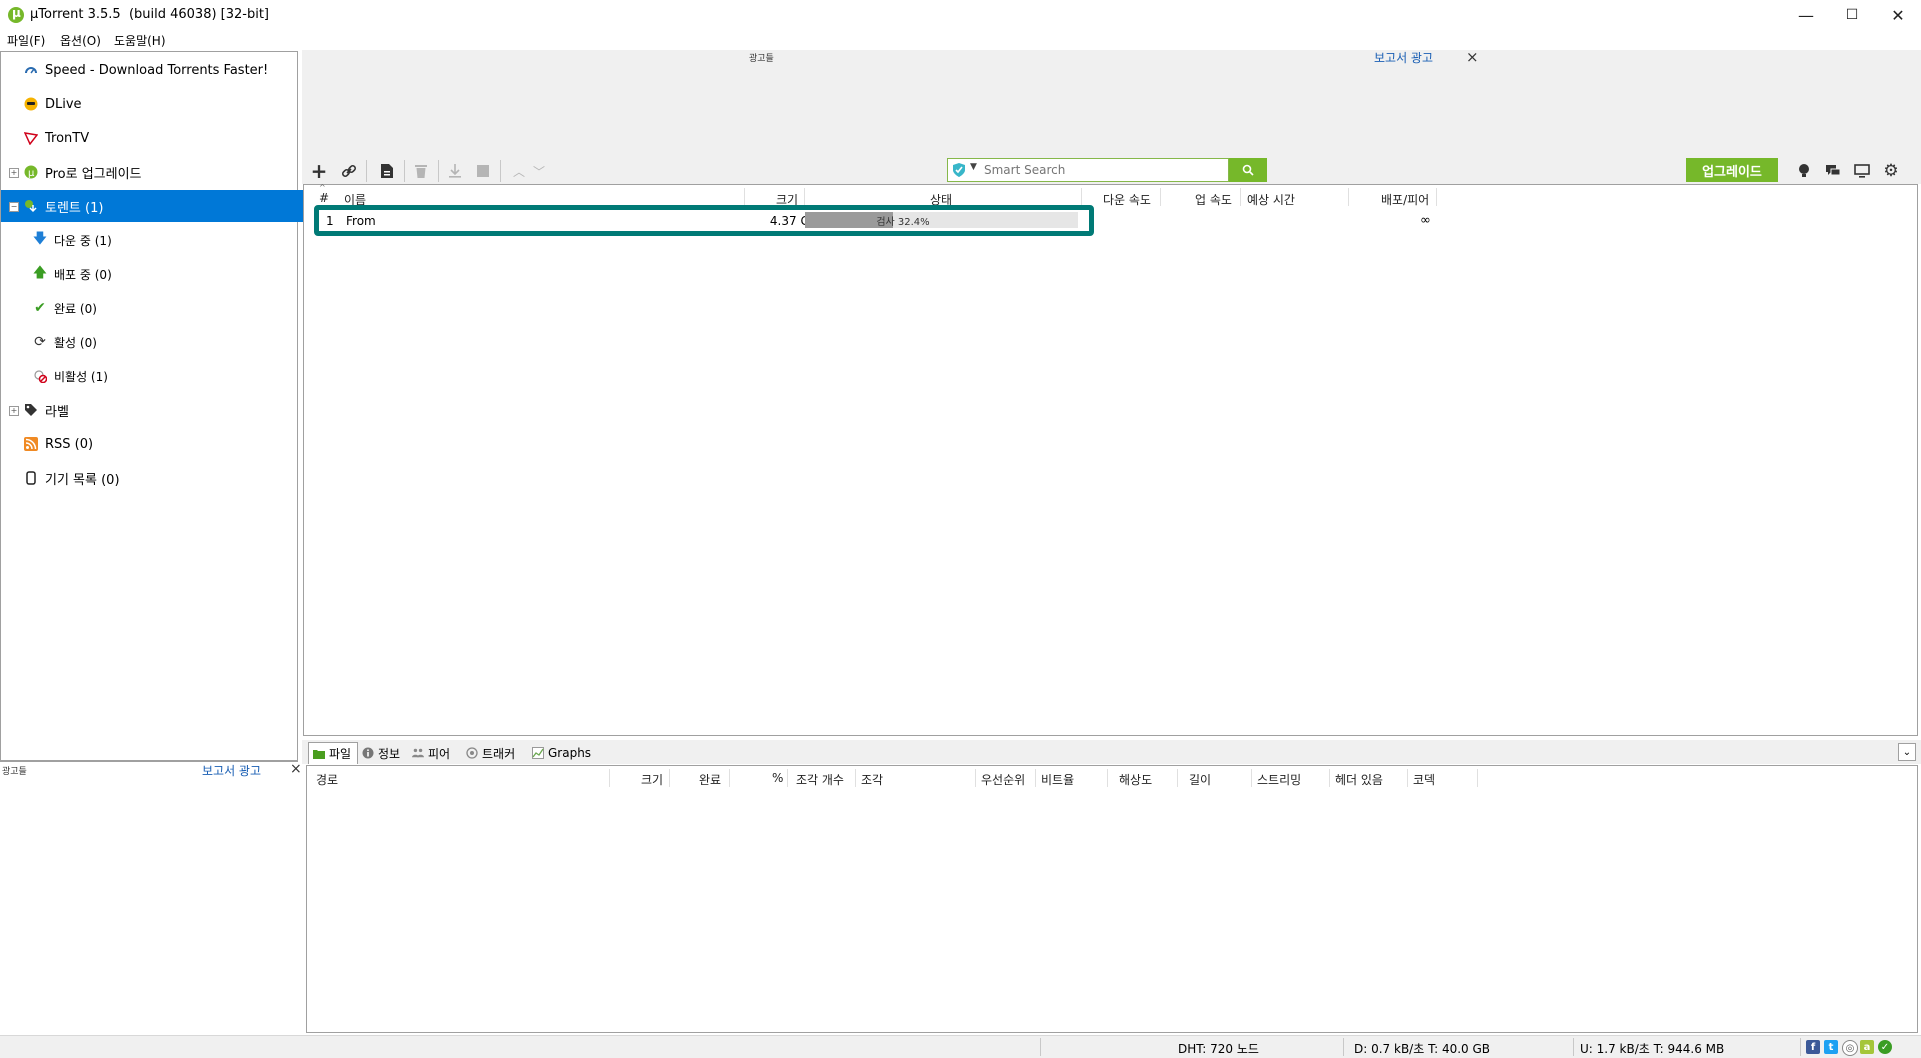 The height and width of the screenshot is (1058, 1921). I want to click on sidebar-item-active: ⟳ 활성 (0), so click(164, 342).